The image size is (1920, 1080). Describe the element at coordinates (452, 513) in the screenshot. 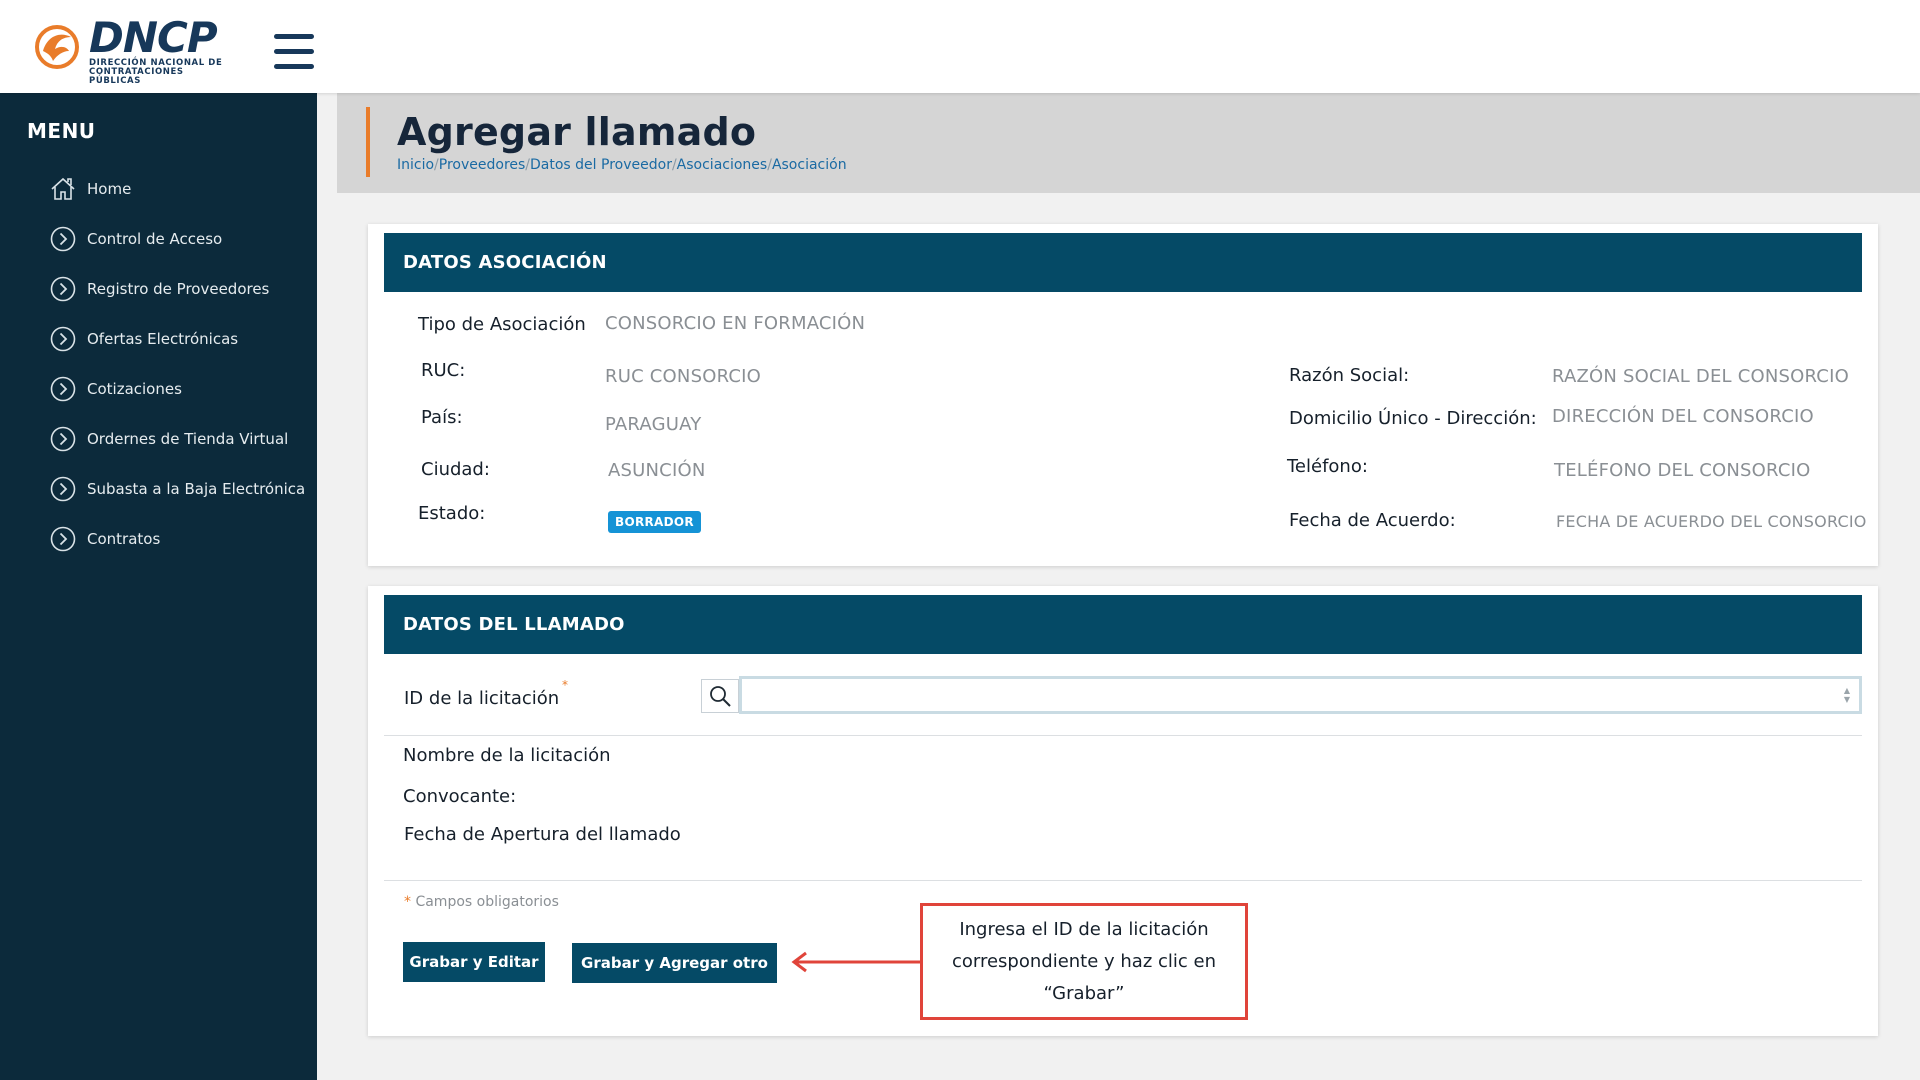

I see `estado-label: Estado:` at that location.